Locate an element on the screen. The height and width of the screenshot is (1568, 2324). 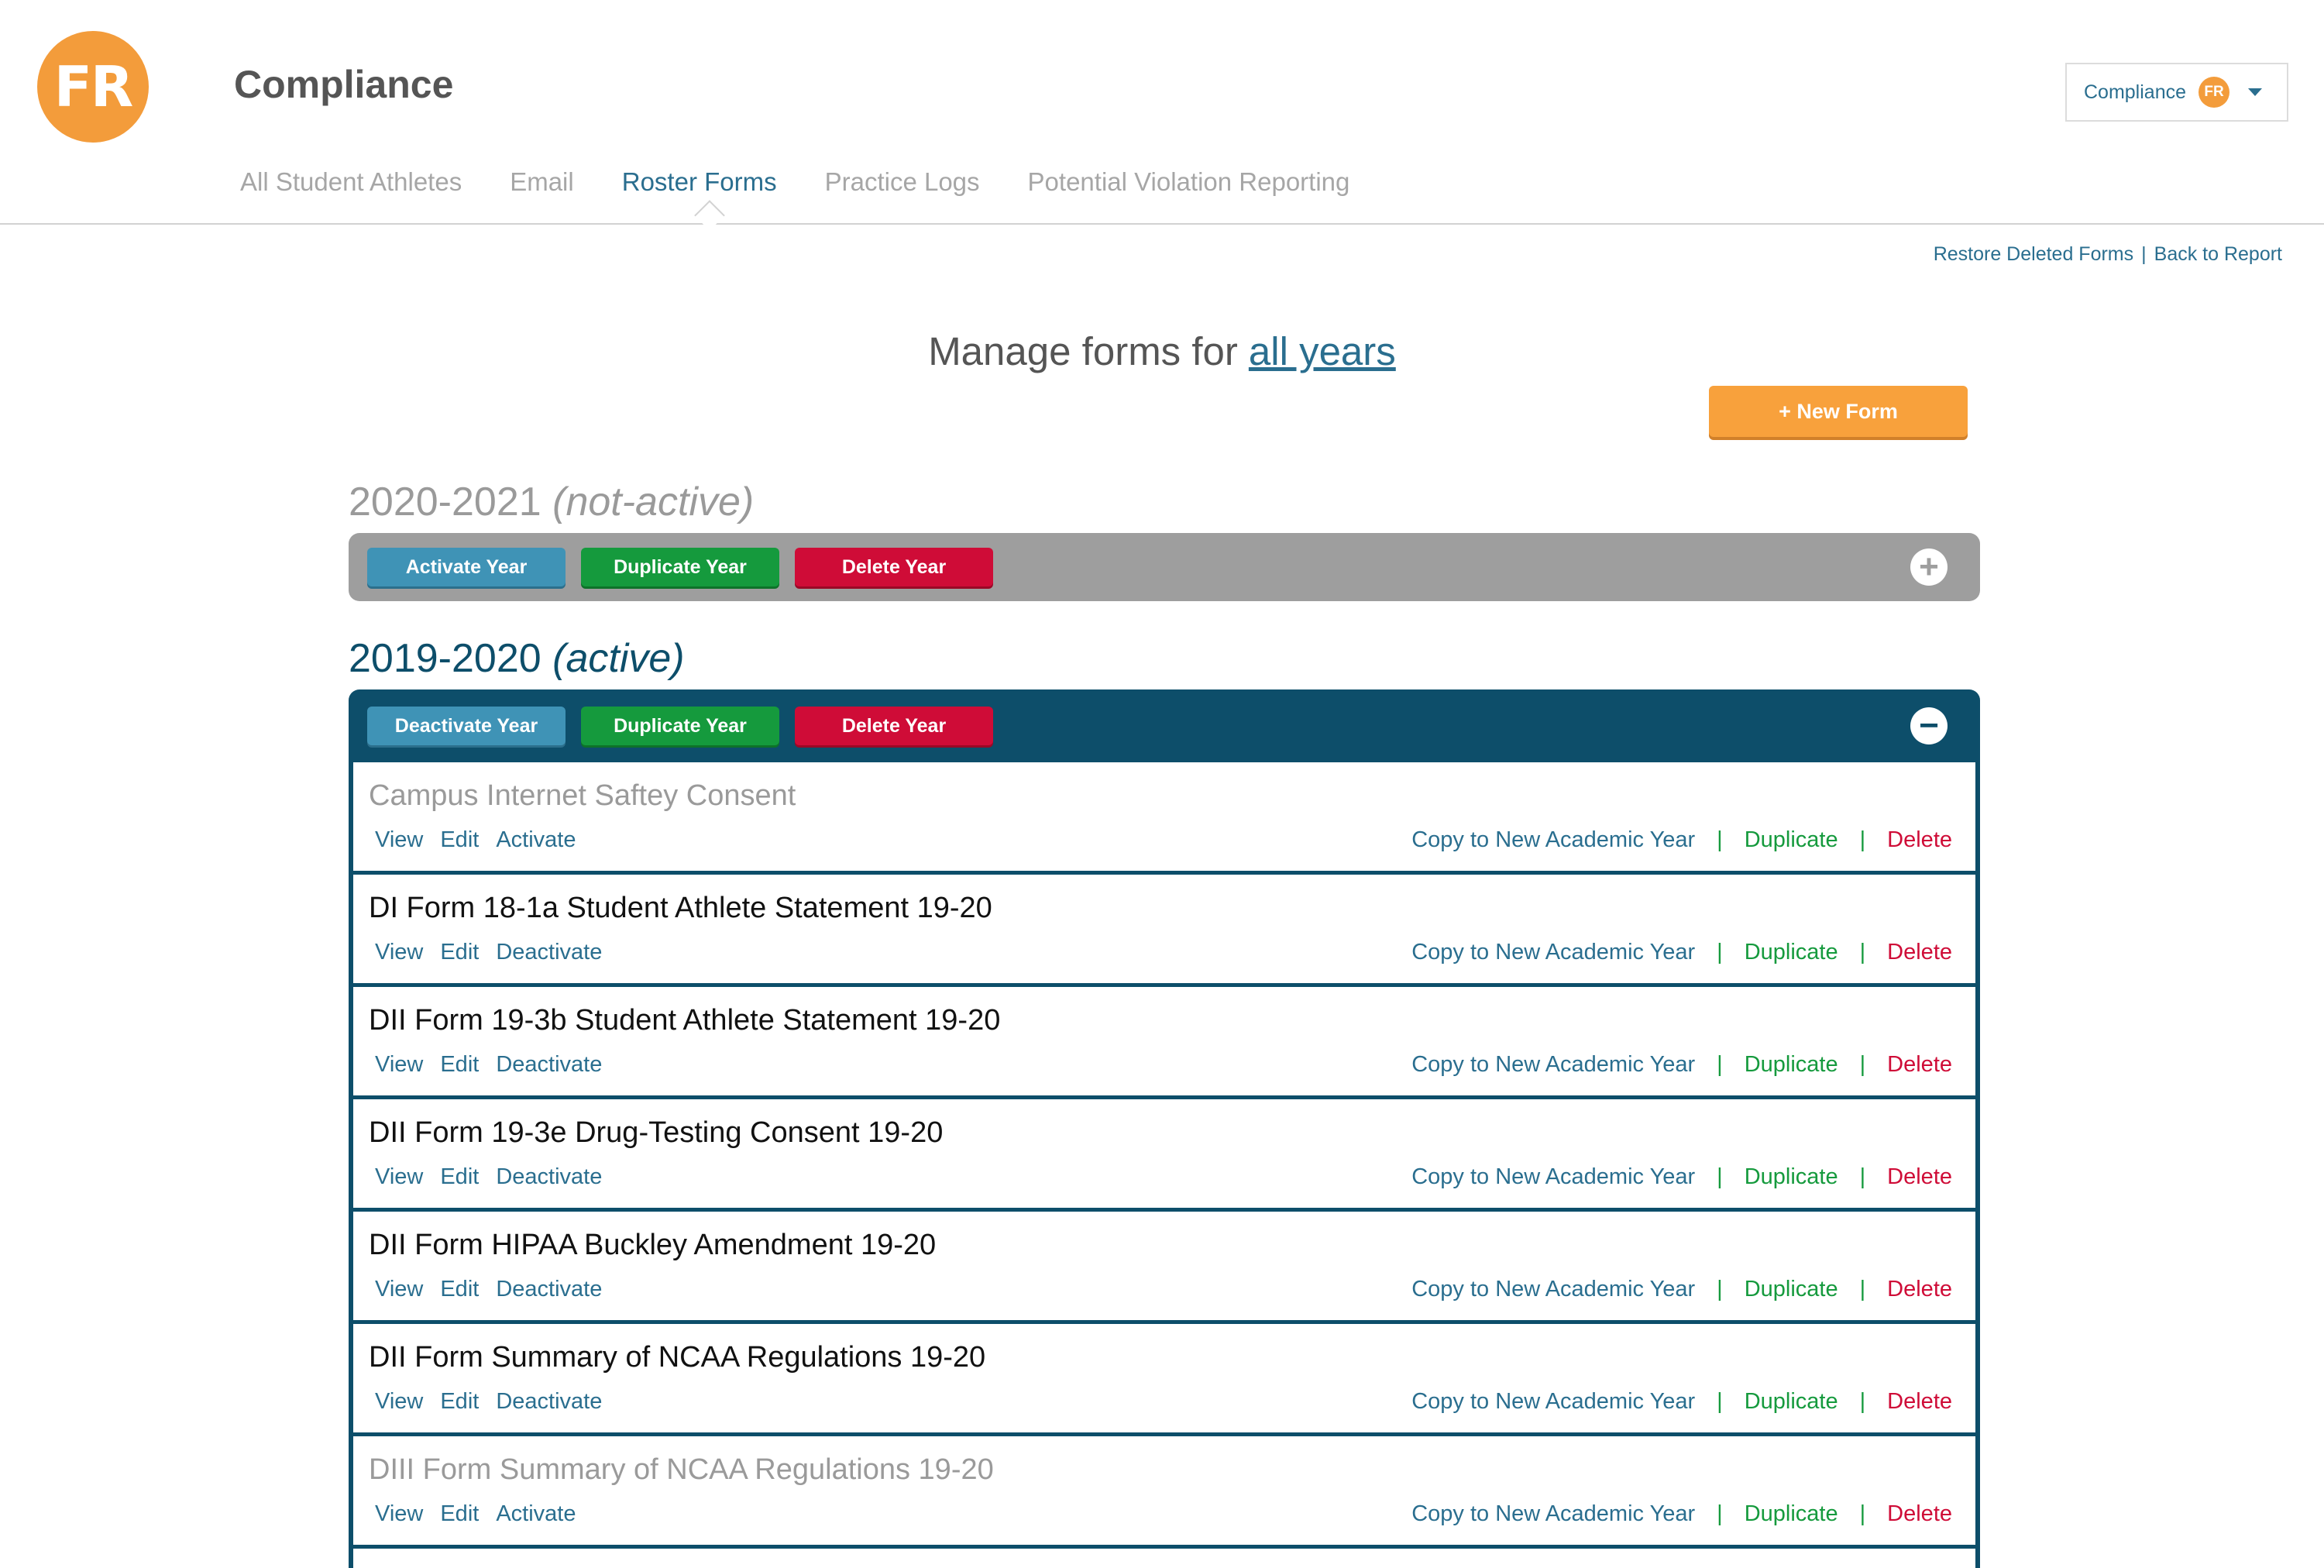
year-status: (not-active) is located at coordinates (653, 502).